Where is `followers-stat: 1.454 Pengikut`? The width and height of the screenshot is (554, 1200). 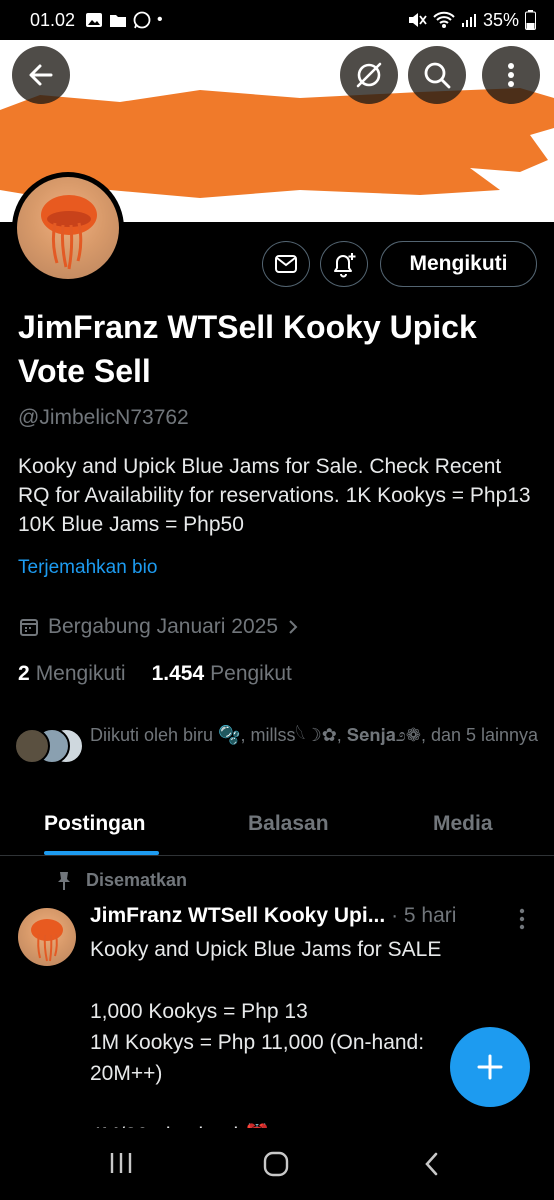
followers-stat: 1.454 Pengikut is located at coordinates (222, 674).